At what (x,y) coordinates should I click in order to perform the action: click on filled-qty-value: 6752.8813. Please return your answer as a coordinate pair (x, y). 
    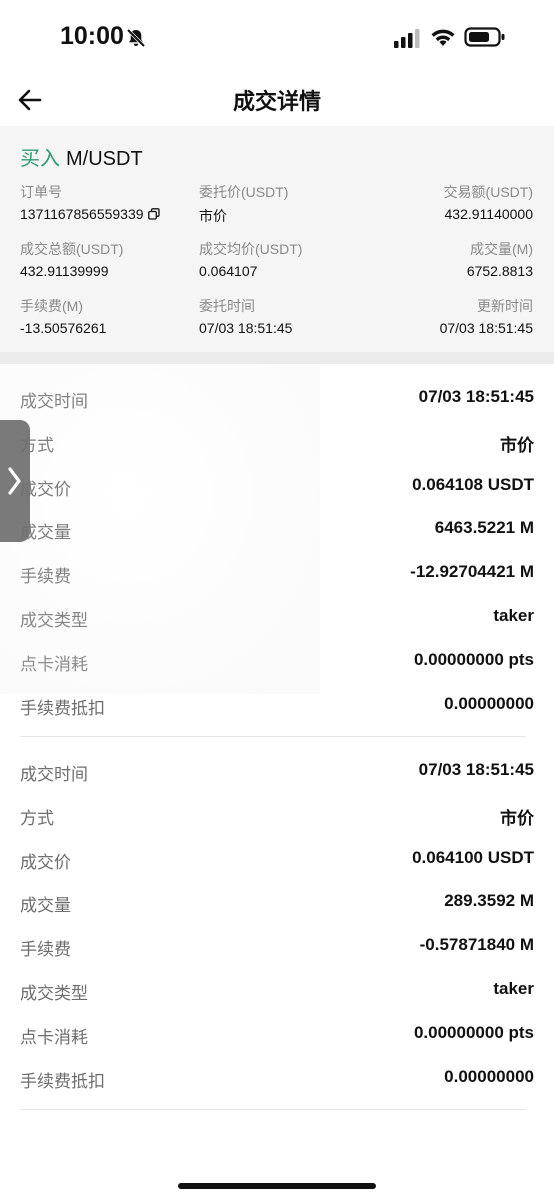
    Looking at the image, I should click on (499, 271).